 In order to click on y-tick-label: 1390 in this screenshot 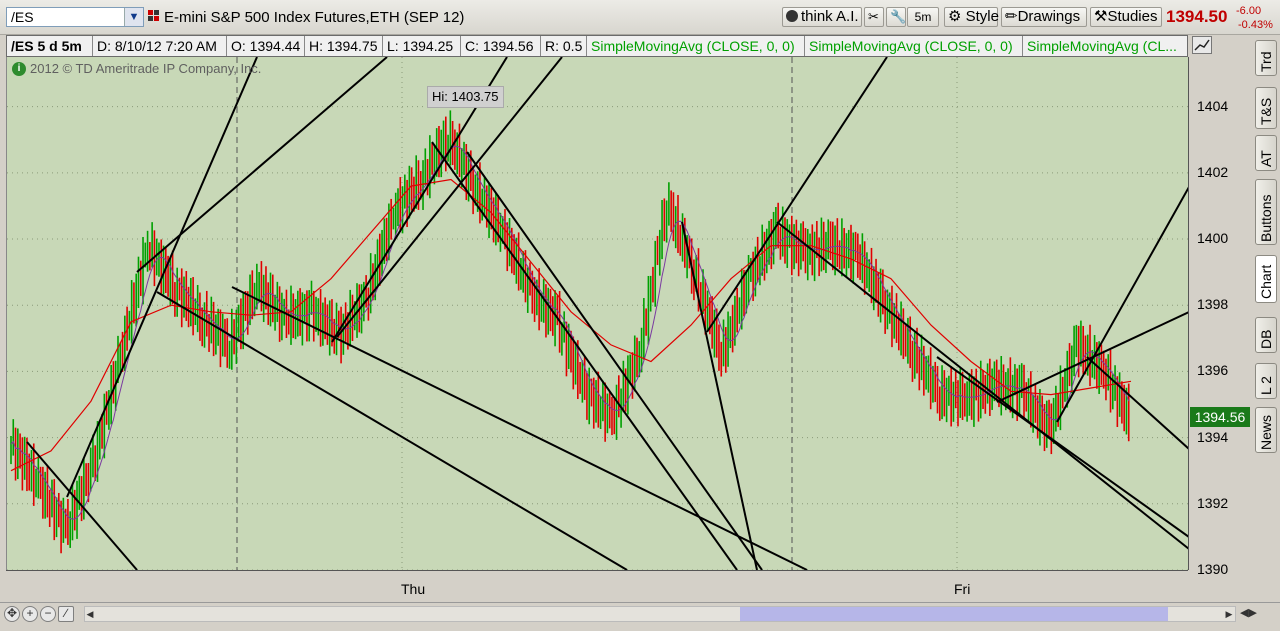, I will do `click(1213, 569)`.